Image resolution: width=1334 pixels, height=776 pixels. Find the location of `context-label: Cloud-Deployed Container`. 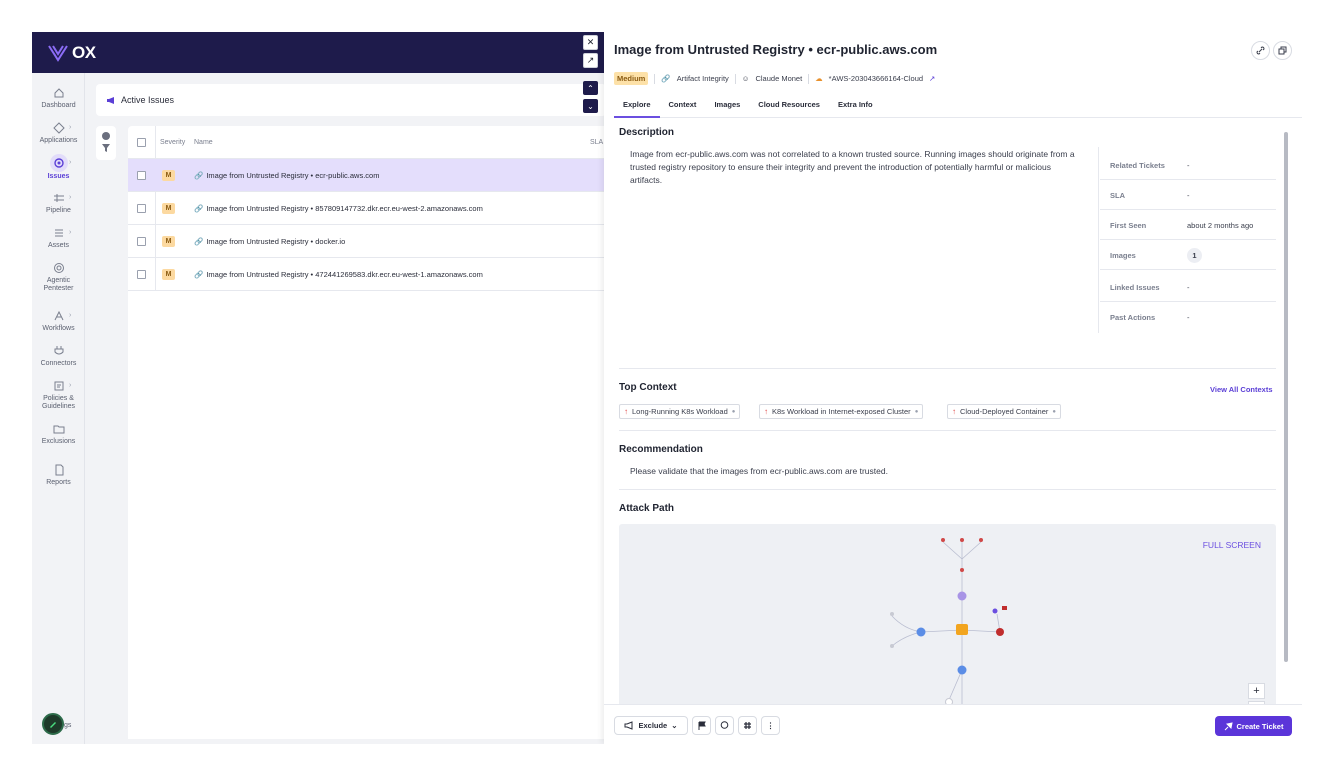

context-label: Cloud-Deployed Container is located at coordinates (1004, 411).